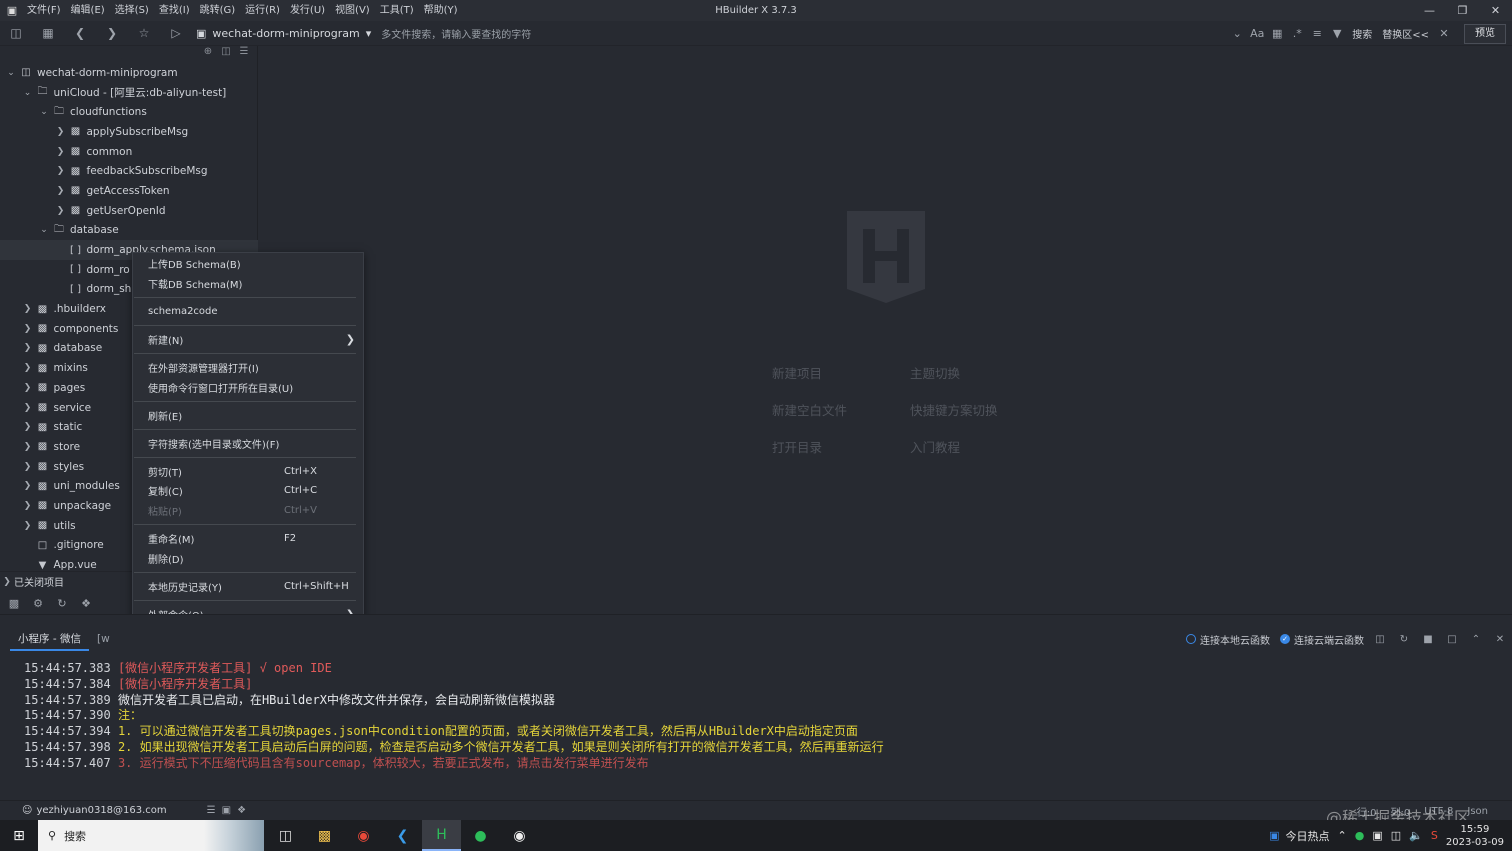  I want to click on context-menu-item: 使用命令行窗口打开所在目录(U), so click(248, 387).